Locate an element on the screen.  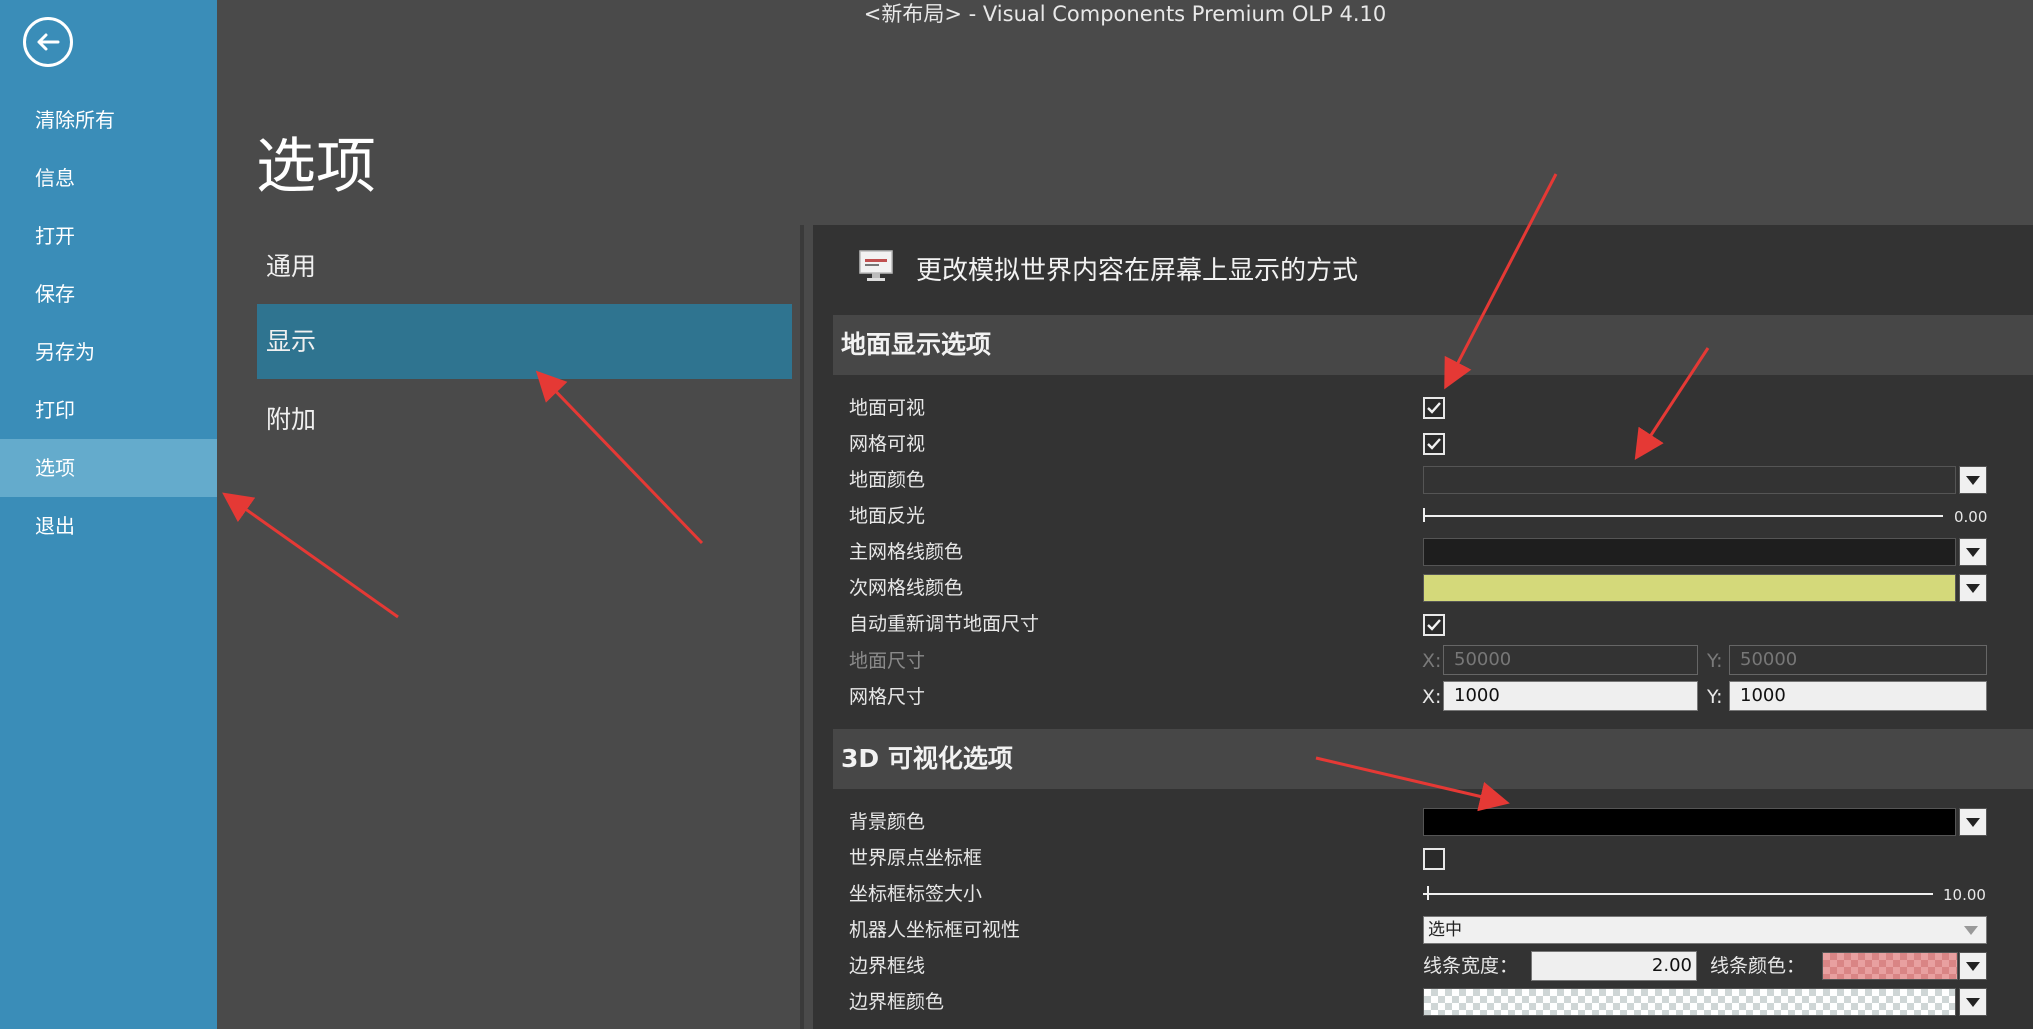
arrow-to-ground-visible is located at coordinates (1501, 281).